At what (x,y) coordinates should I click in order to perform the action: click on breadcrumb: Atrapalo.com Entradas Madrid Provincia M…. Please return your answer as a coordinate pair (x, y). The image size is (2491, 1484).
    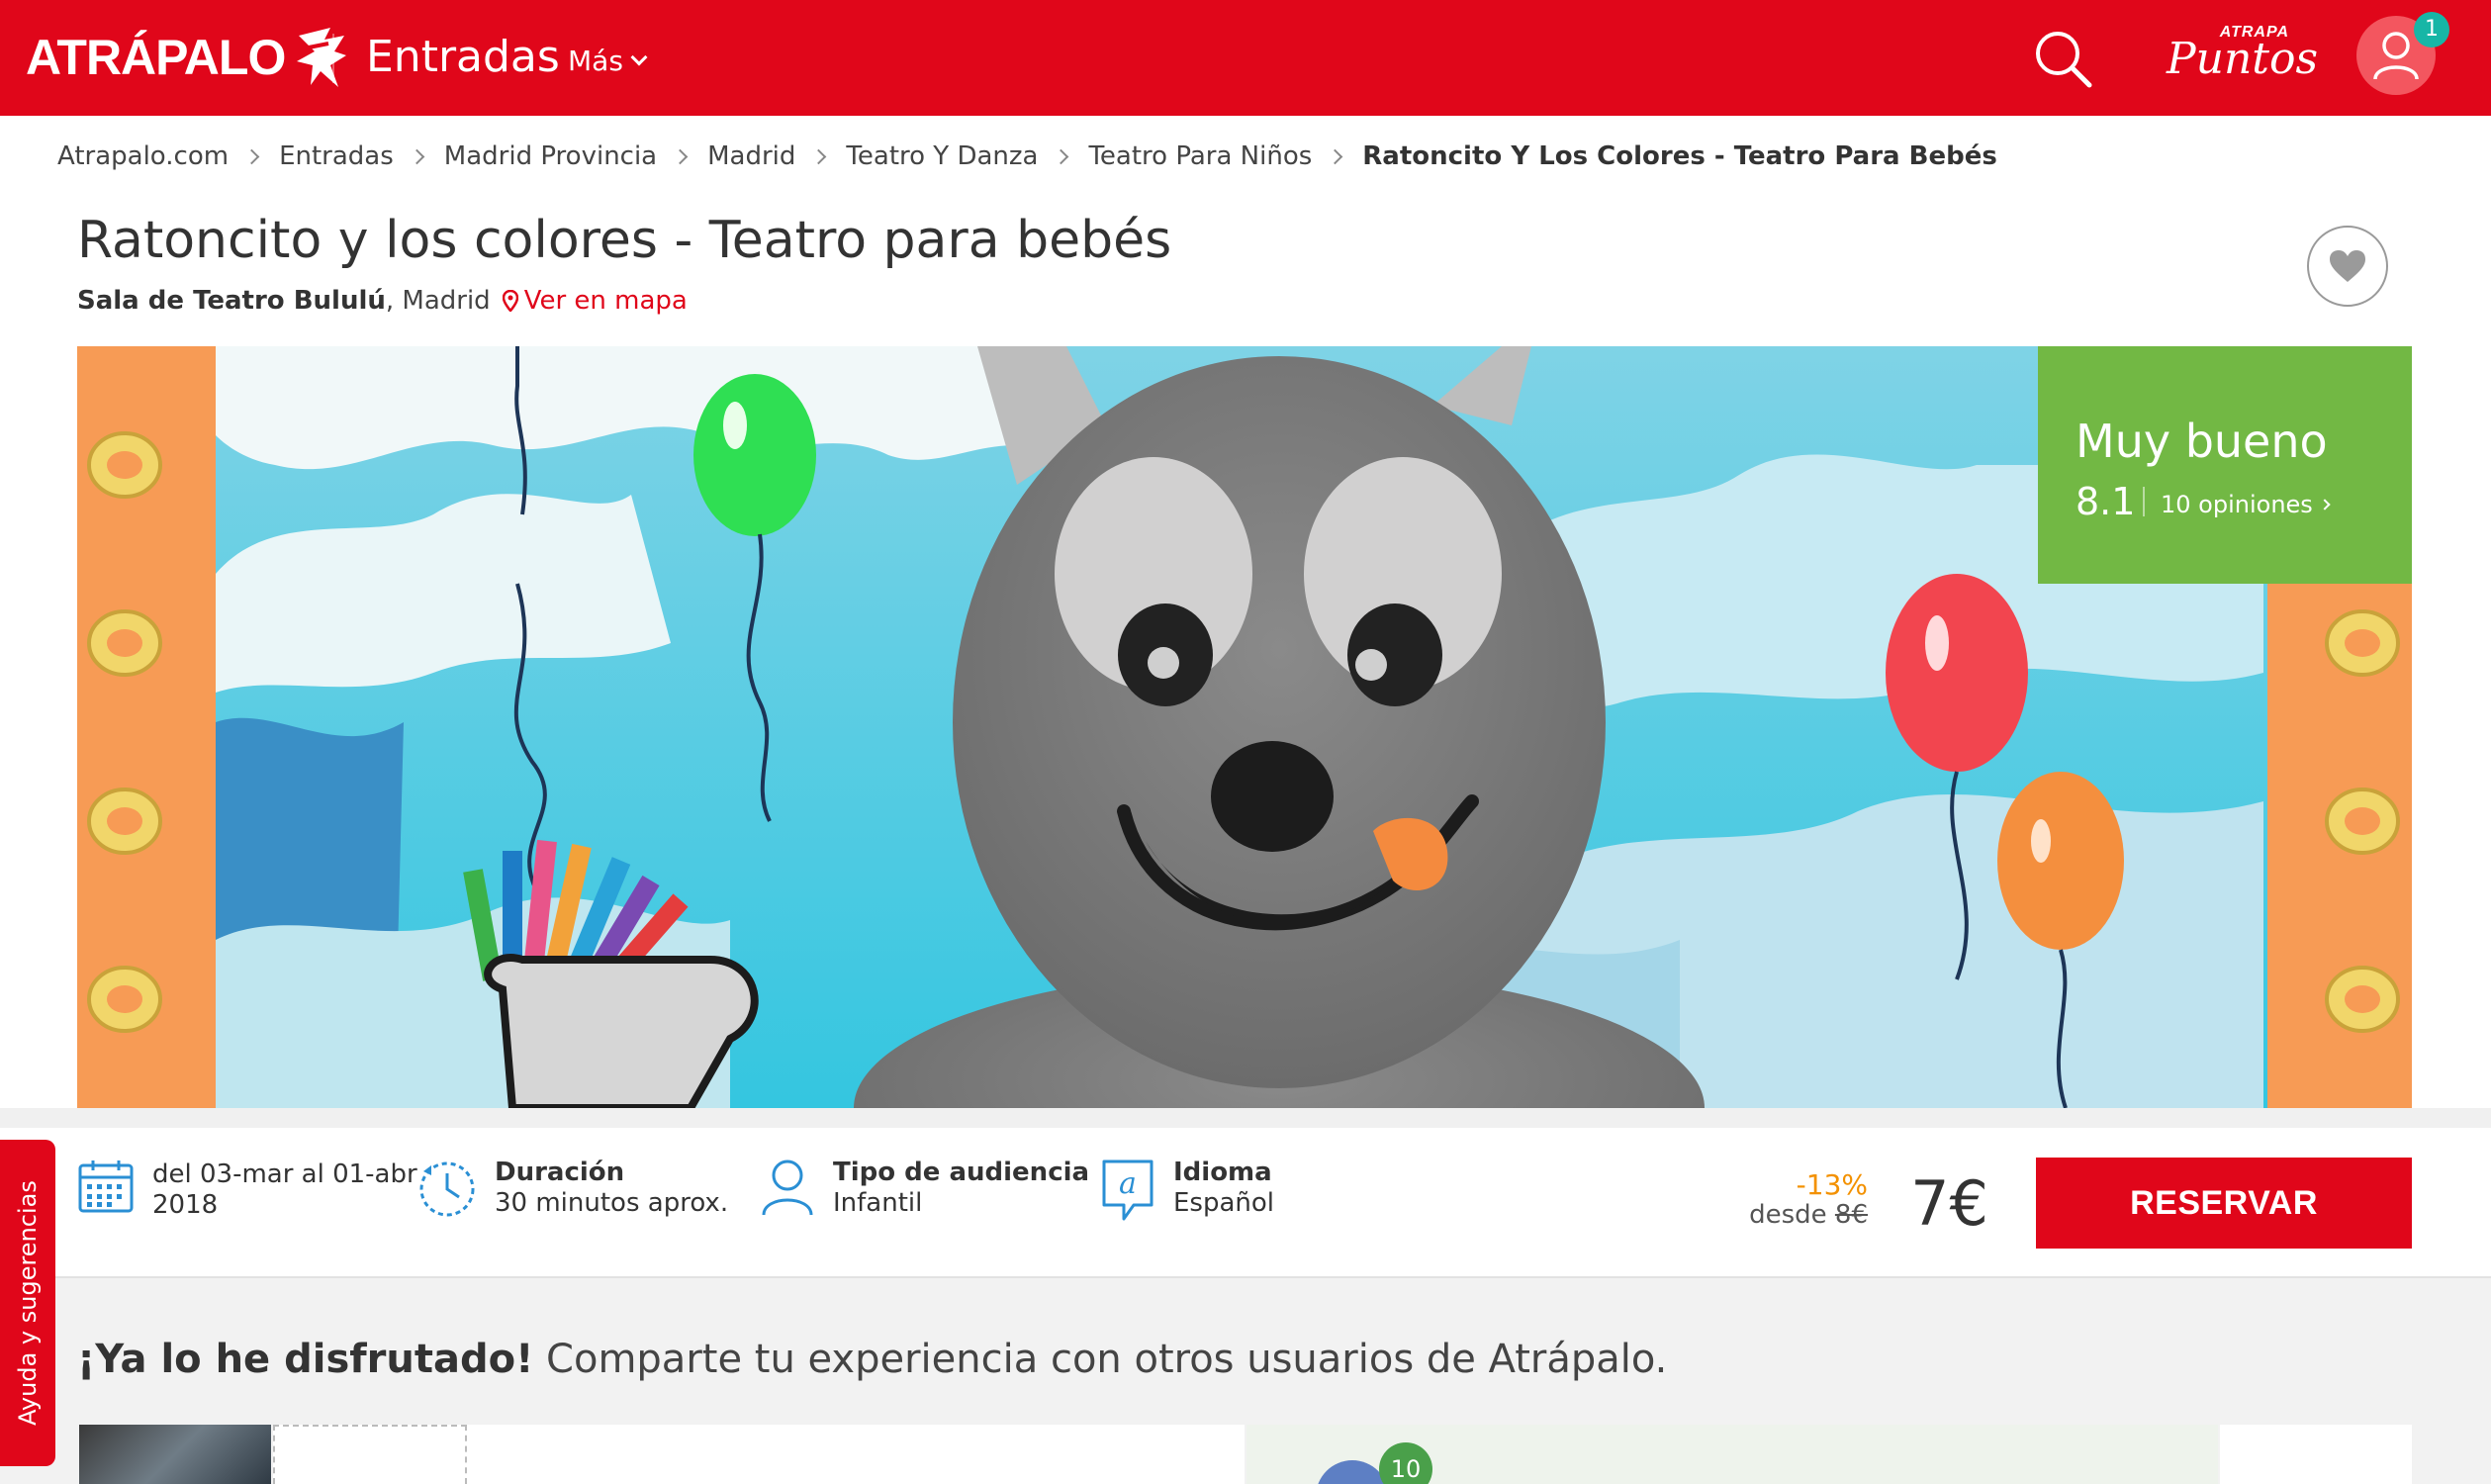
    Looking at the image, I should click on (1027, 156).